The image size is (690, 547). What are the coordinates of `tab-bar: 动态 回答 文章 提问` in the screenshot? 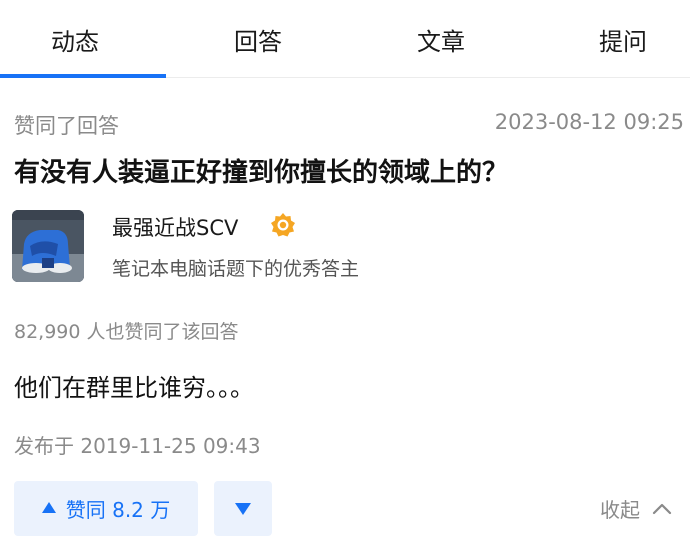 It's located at (345, 39).